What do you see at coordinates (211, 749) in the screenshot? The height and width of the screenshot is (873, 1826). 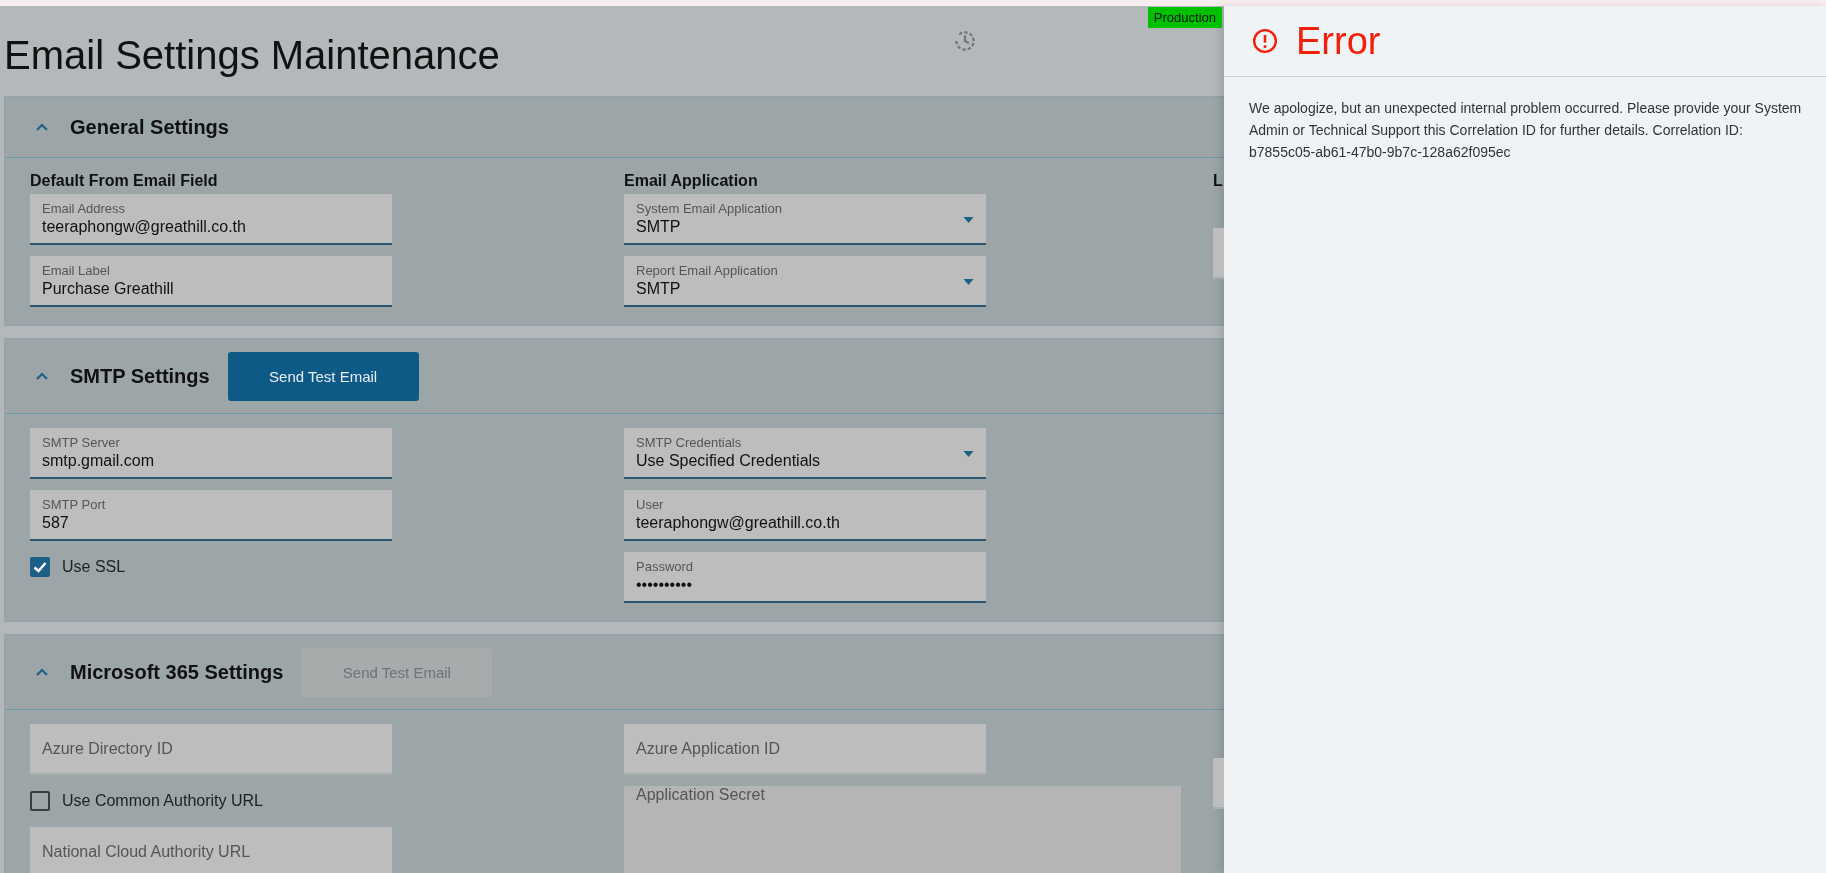 I see `input-field: Azure Directory ID` at bounding box center [211, 749].